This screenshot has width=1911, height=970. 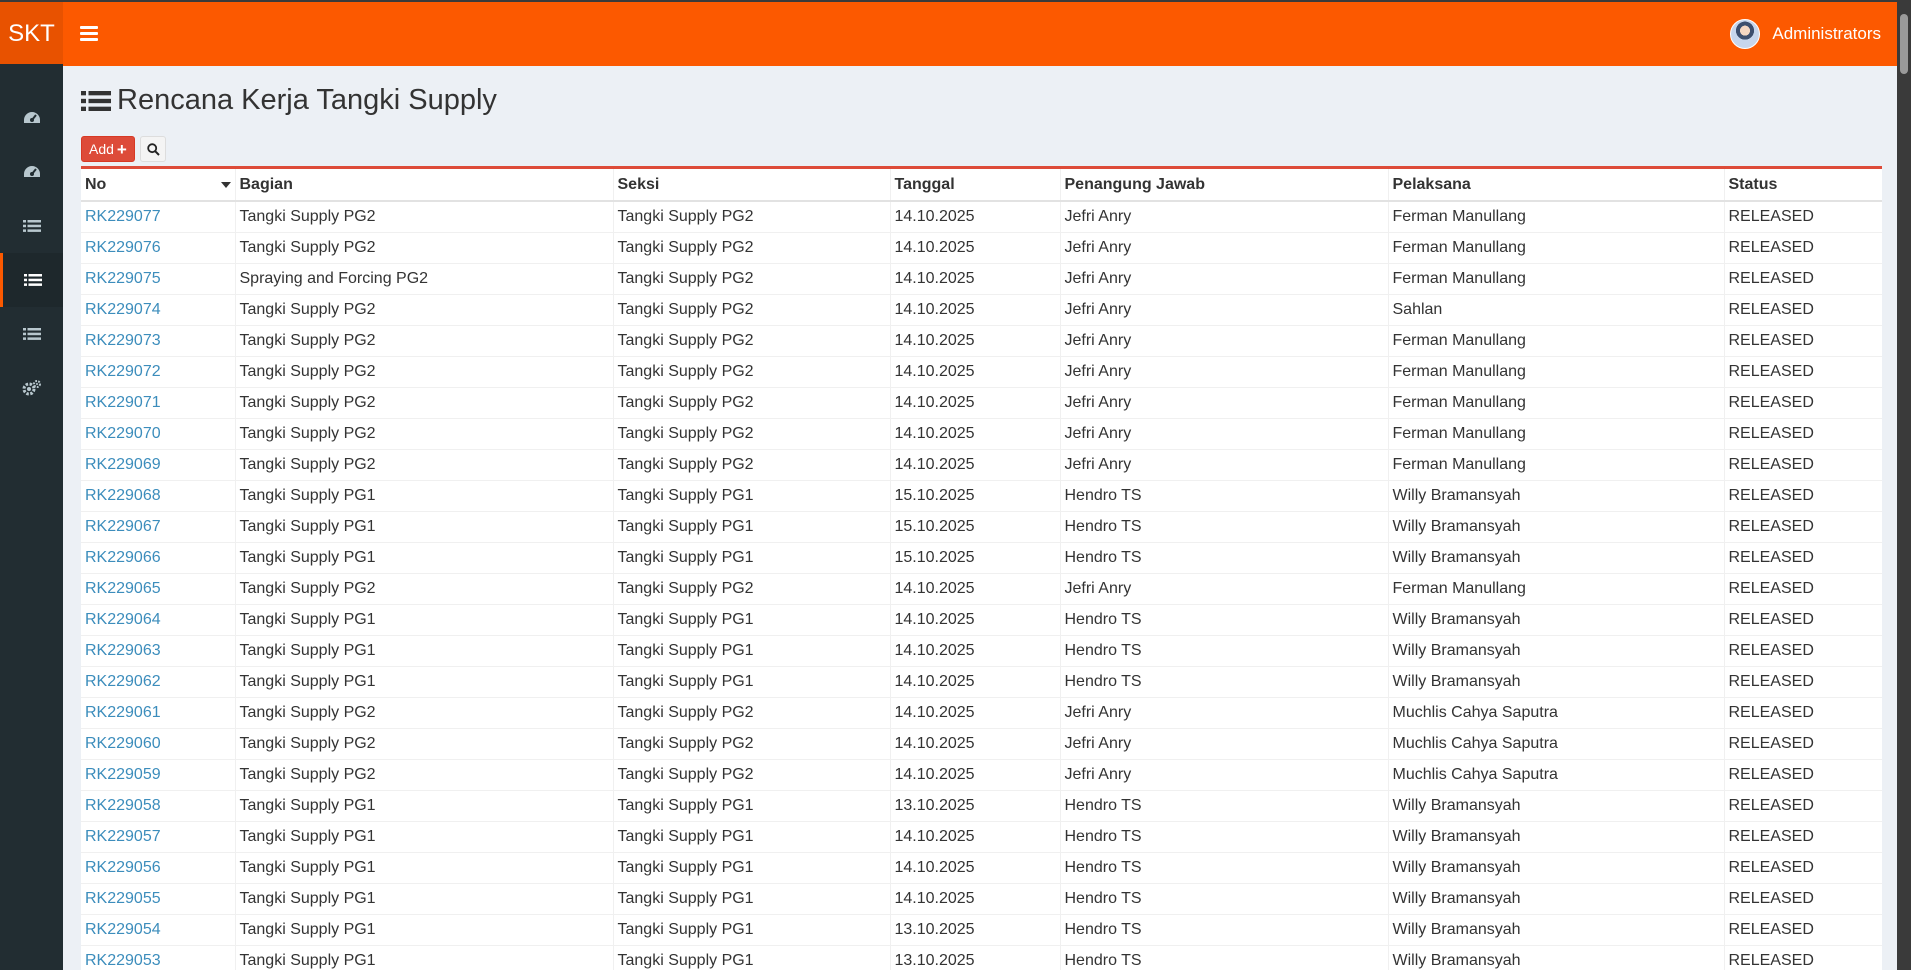 What do you see at coordinates (123, 805) in the screenshot?
I see `record-no-link: RK229058` at bounding box center [123, 805].